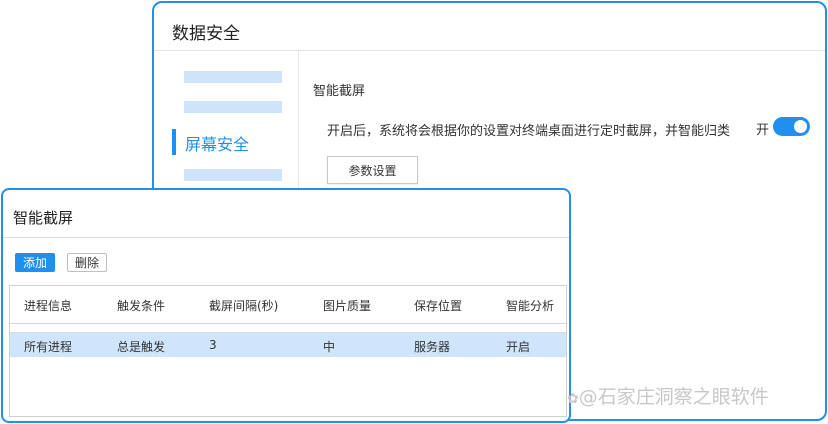  Describe the element at coordinates (347, 306) in the screenshot. I see `column-header-quality: 图片质量` at that location.